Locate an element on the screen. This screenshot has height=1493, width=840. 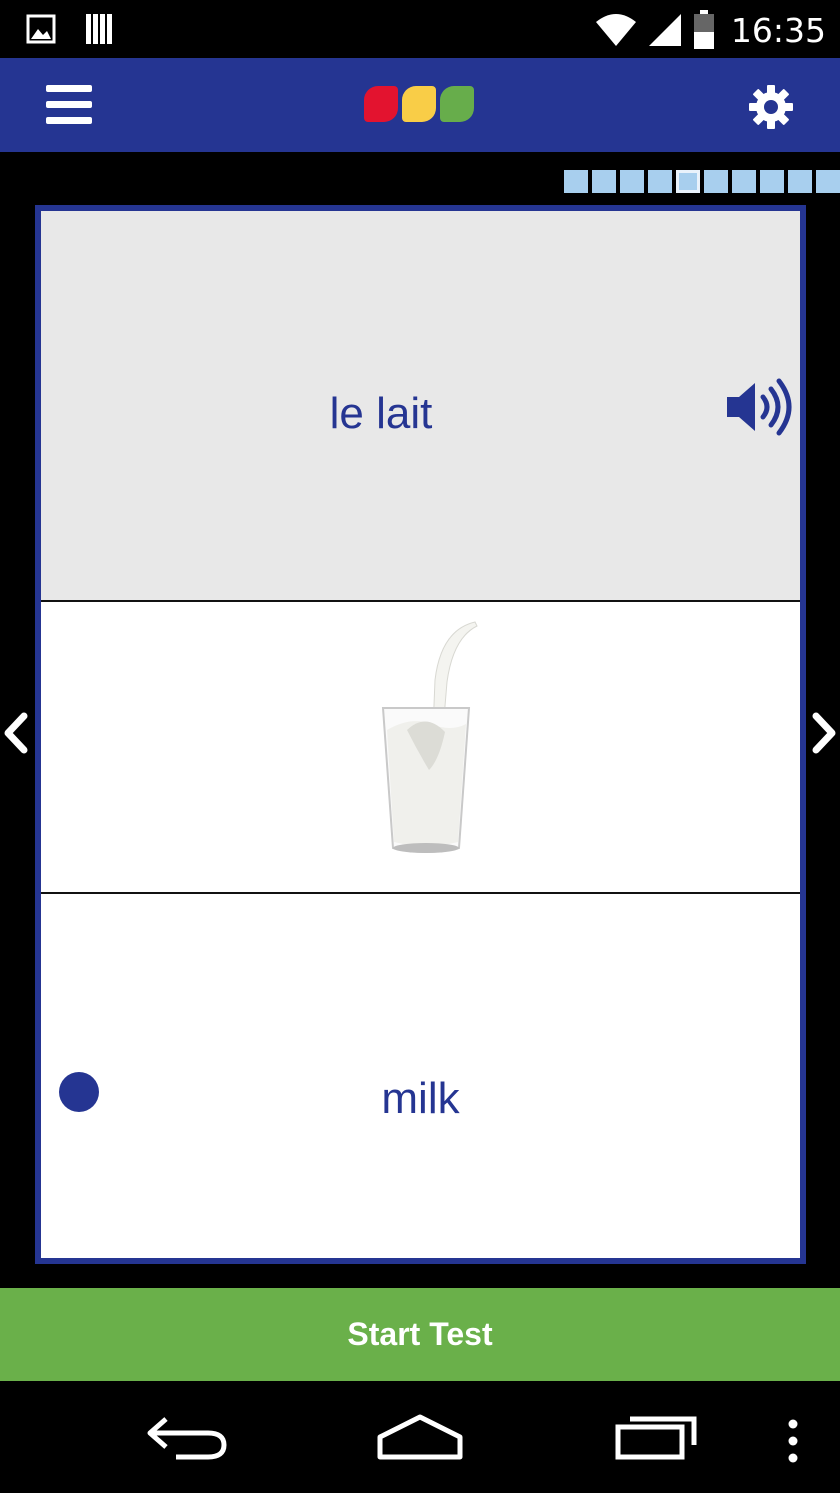
battery-icon is located at coordinates (703, 29).